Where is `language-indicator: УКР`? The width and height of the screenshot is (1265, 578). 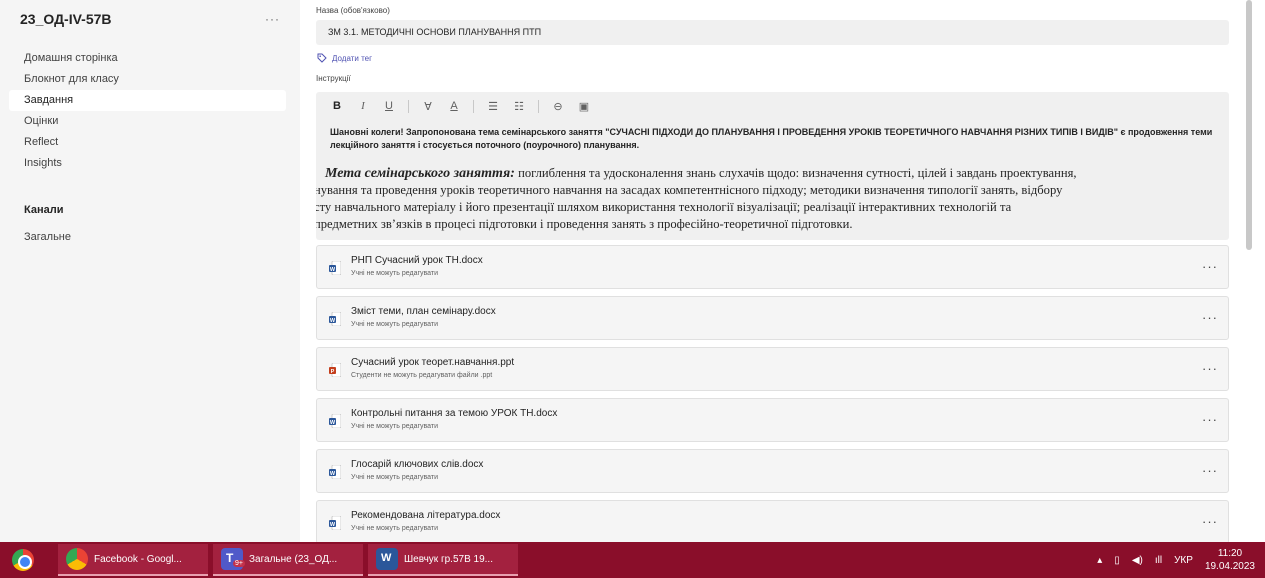 language-indicator: УКР is located at coordinates (1183, 560).